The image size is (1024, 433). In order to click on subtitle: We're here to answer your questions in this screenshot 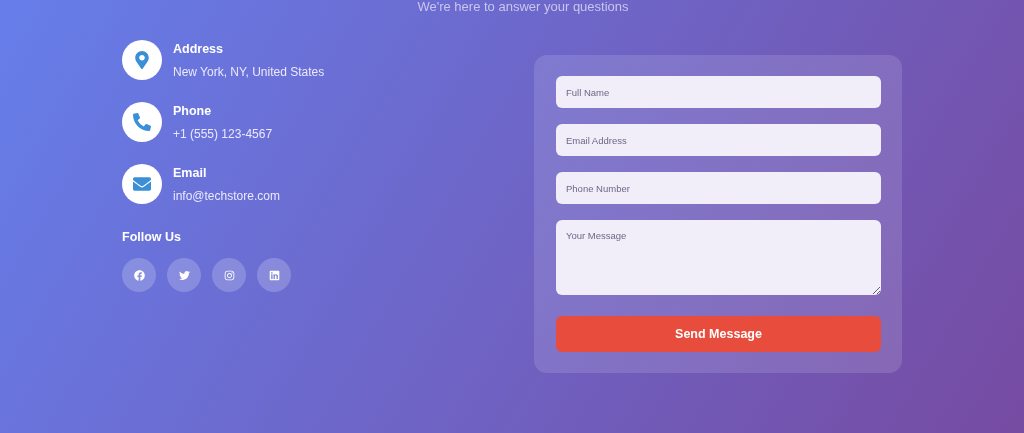, I will do `click(523, 7)`.